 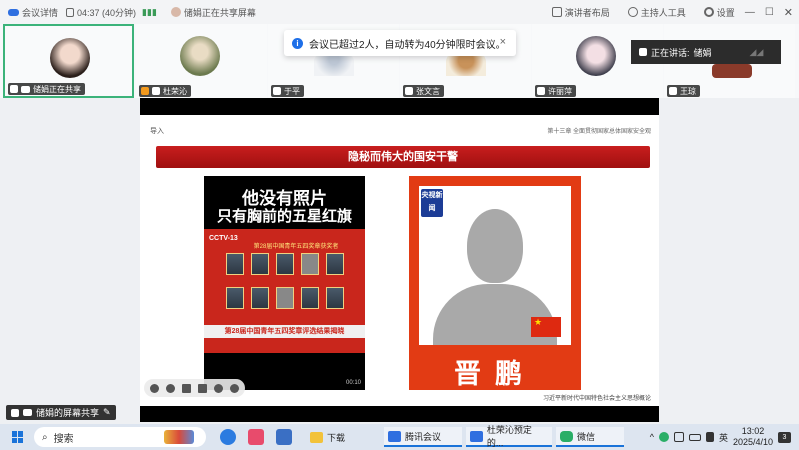 I want to click on slide-footnote: 习近平新时代中国特色社会主义思想概论, so click(x=596, y=399).